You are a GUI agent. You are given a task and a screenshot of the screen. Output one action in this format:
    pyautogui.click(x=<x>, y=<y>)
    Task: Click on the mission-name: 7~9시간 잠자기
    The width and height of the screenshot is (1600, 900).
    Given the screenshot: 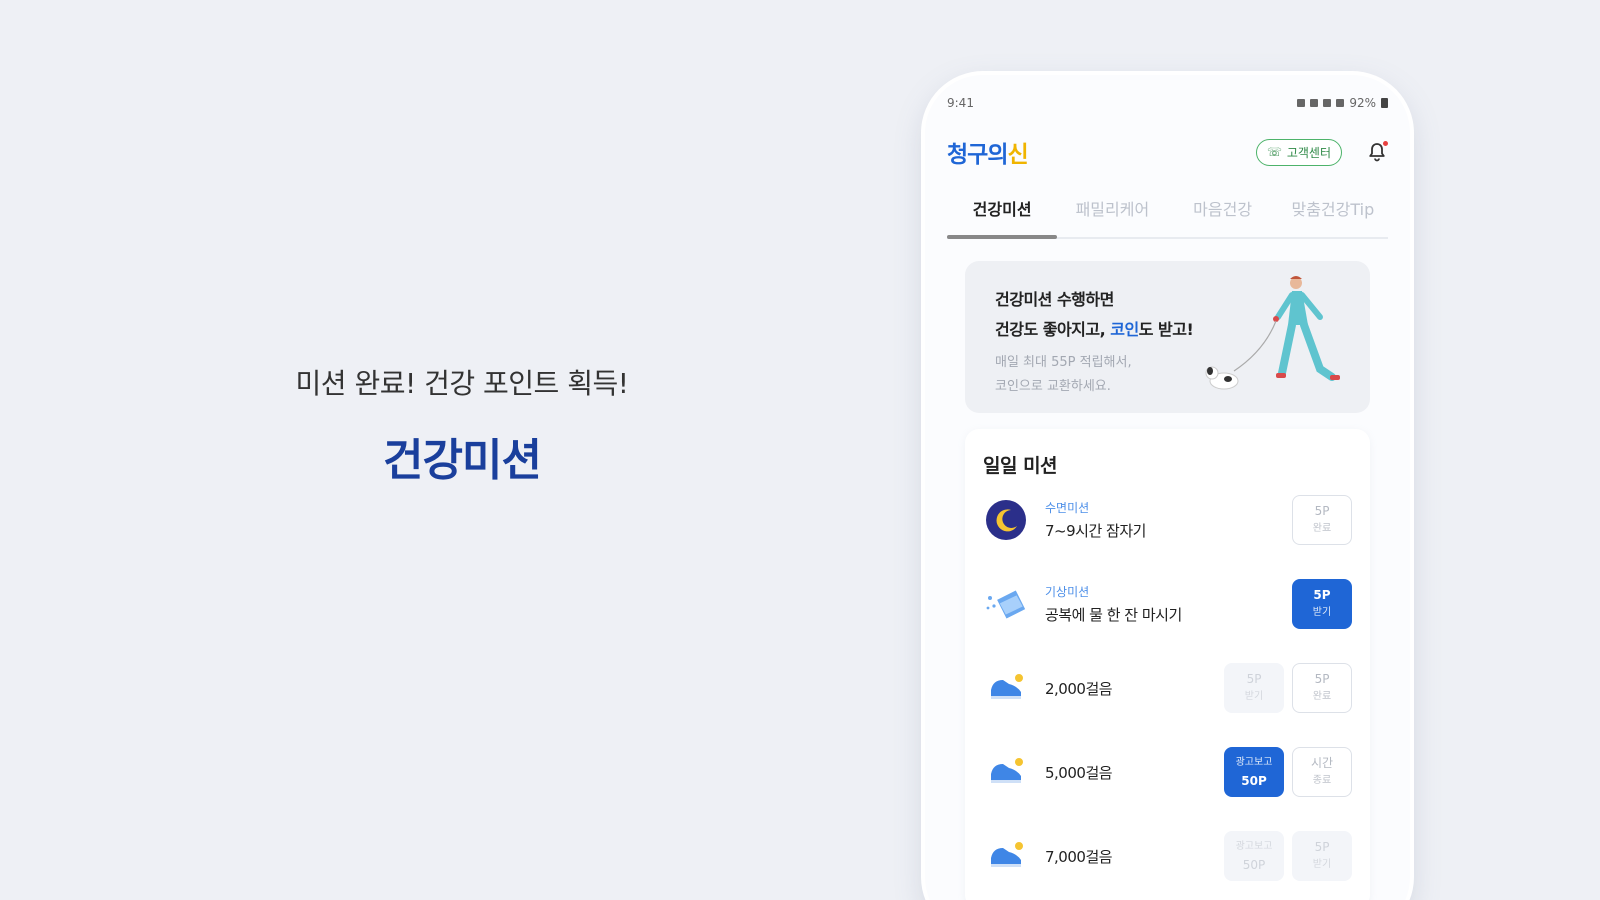 What is the action you would take?
    pyautogui.click(x=1095, y=531)
    